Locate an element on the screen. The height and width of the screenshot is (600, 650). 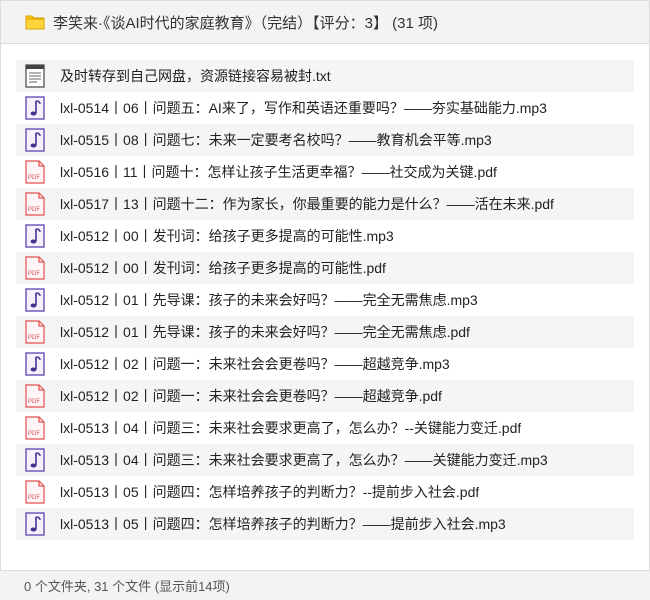
file-row: PDF lxl-0512丨00丨发刊词：给孩子更多提高的可能性.pdf is located at coordinates (325, 268).